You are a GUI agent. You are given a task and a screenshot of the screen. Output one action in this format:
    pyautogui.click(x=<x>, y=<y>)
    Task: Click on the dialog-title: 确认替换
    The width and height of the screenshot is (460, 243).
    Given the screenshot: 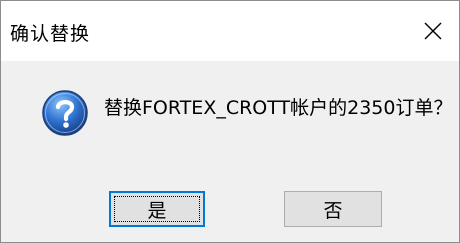 What is the action you would take?
    pyautogui.click(x=50, y=34)
    